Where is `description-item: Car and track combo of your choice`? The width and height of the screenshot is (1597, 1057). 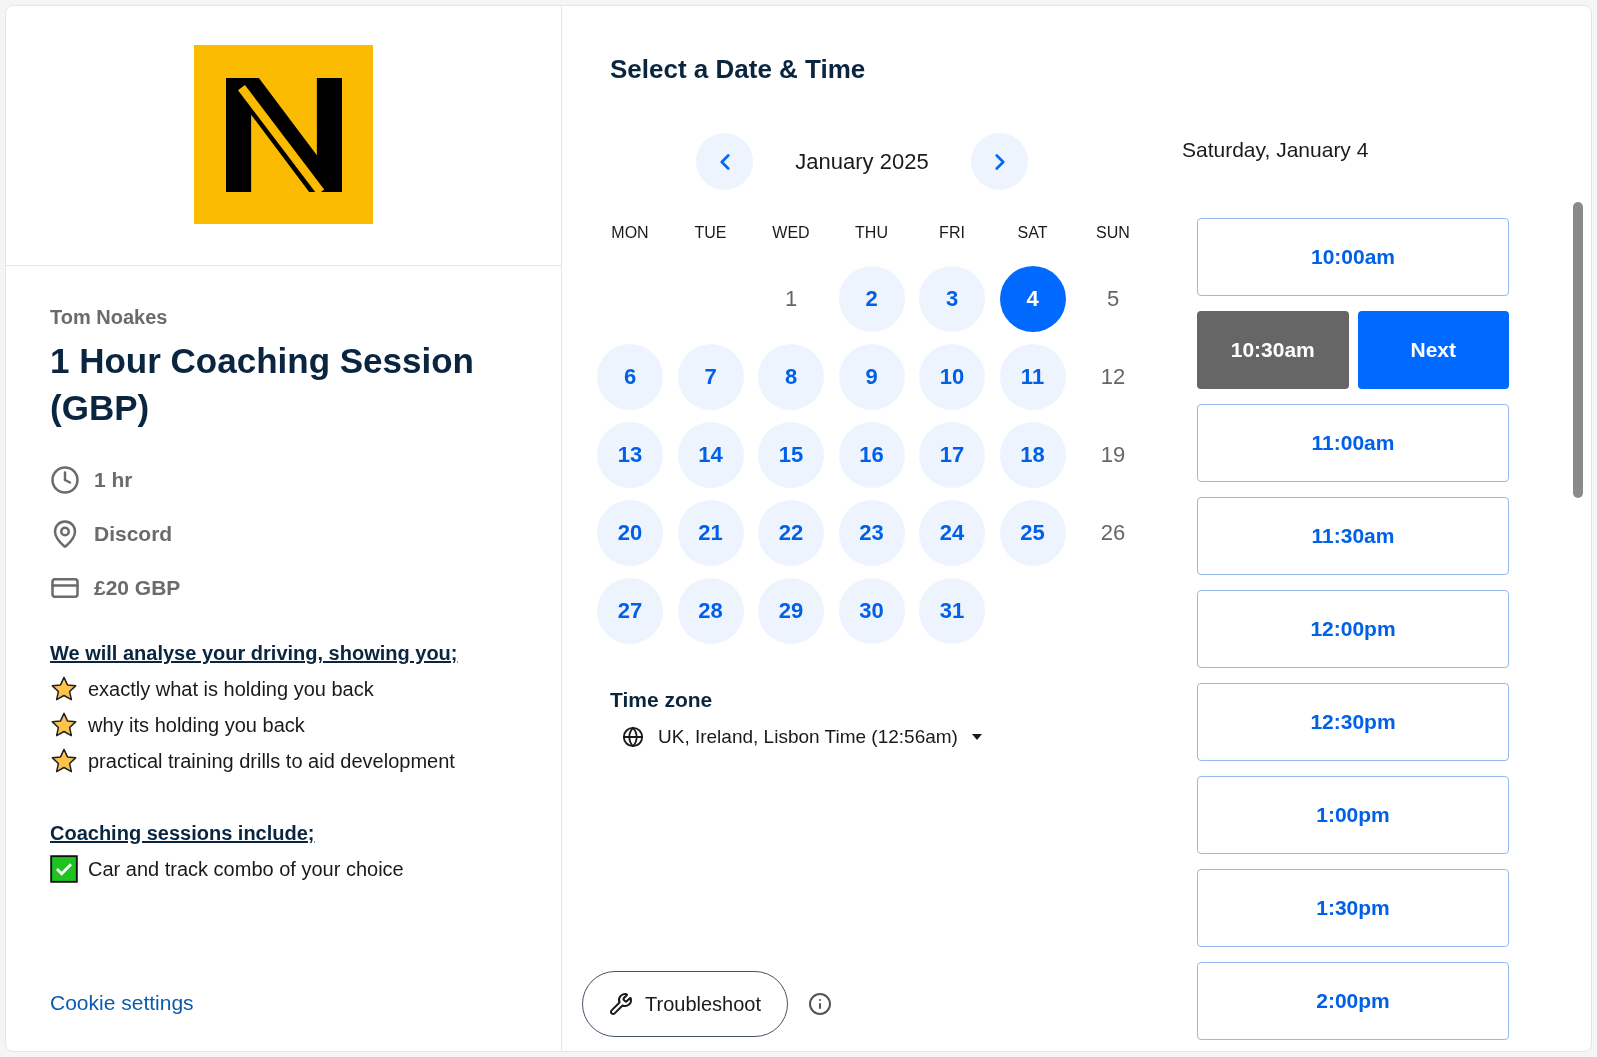
description-item: Car and track combo of your choice is located at coordinates (246, 869).